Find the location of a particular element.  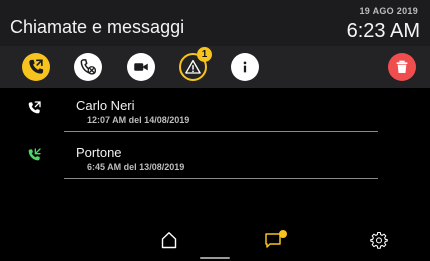

info-button is located at coordinates (245, 67).